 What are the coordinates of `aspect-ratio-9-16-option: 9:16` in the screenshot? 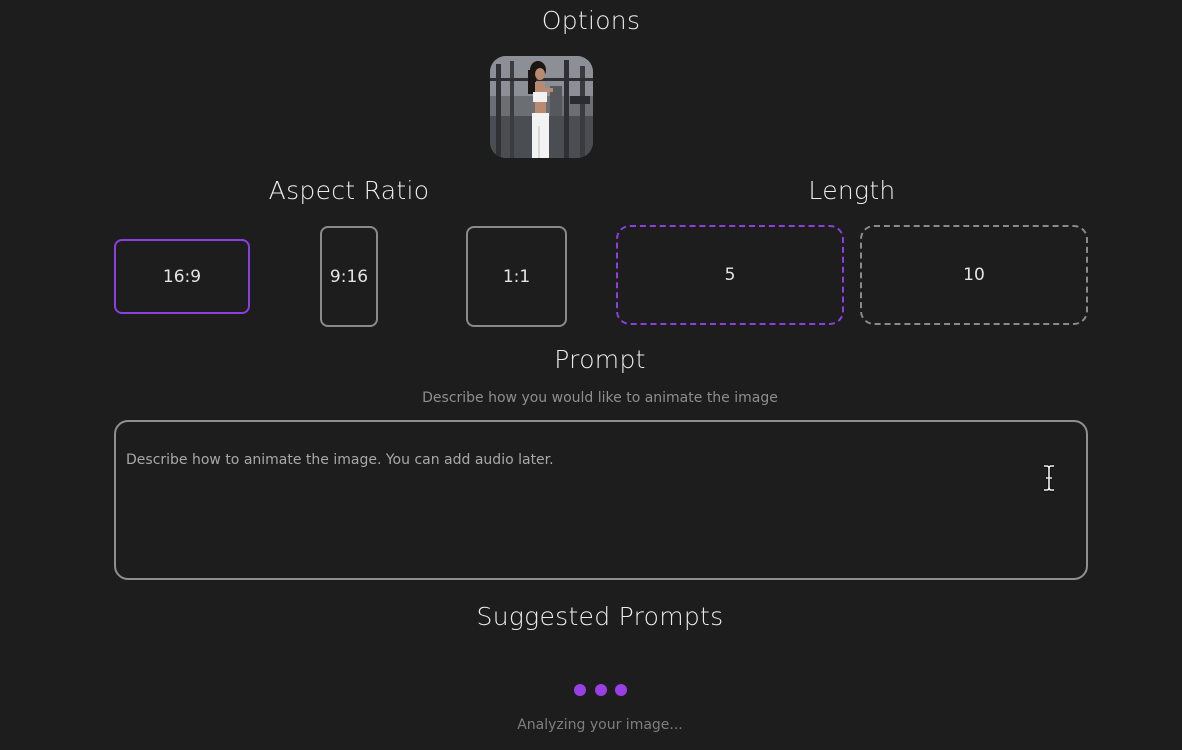 It's located at (349, 276).